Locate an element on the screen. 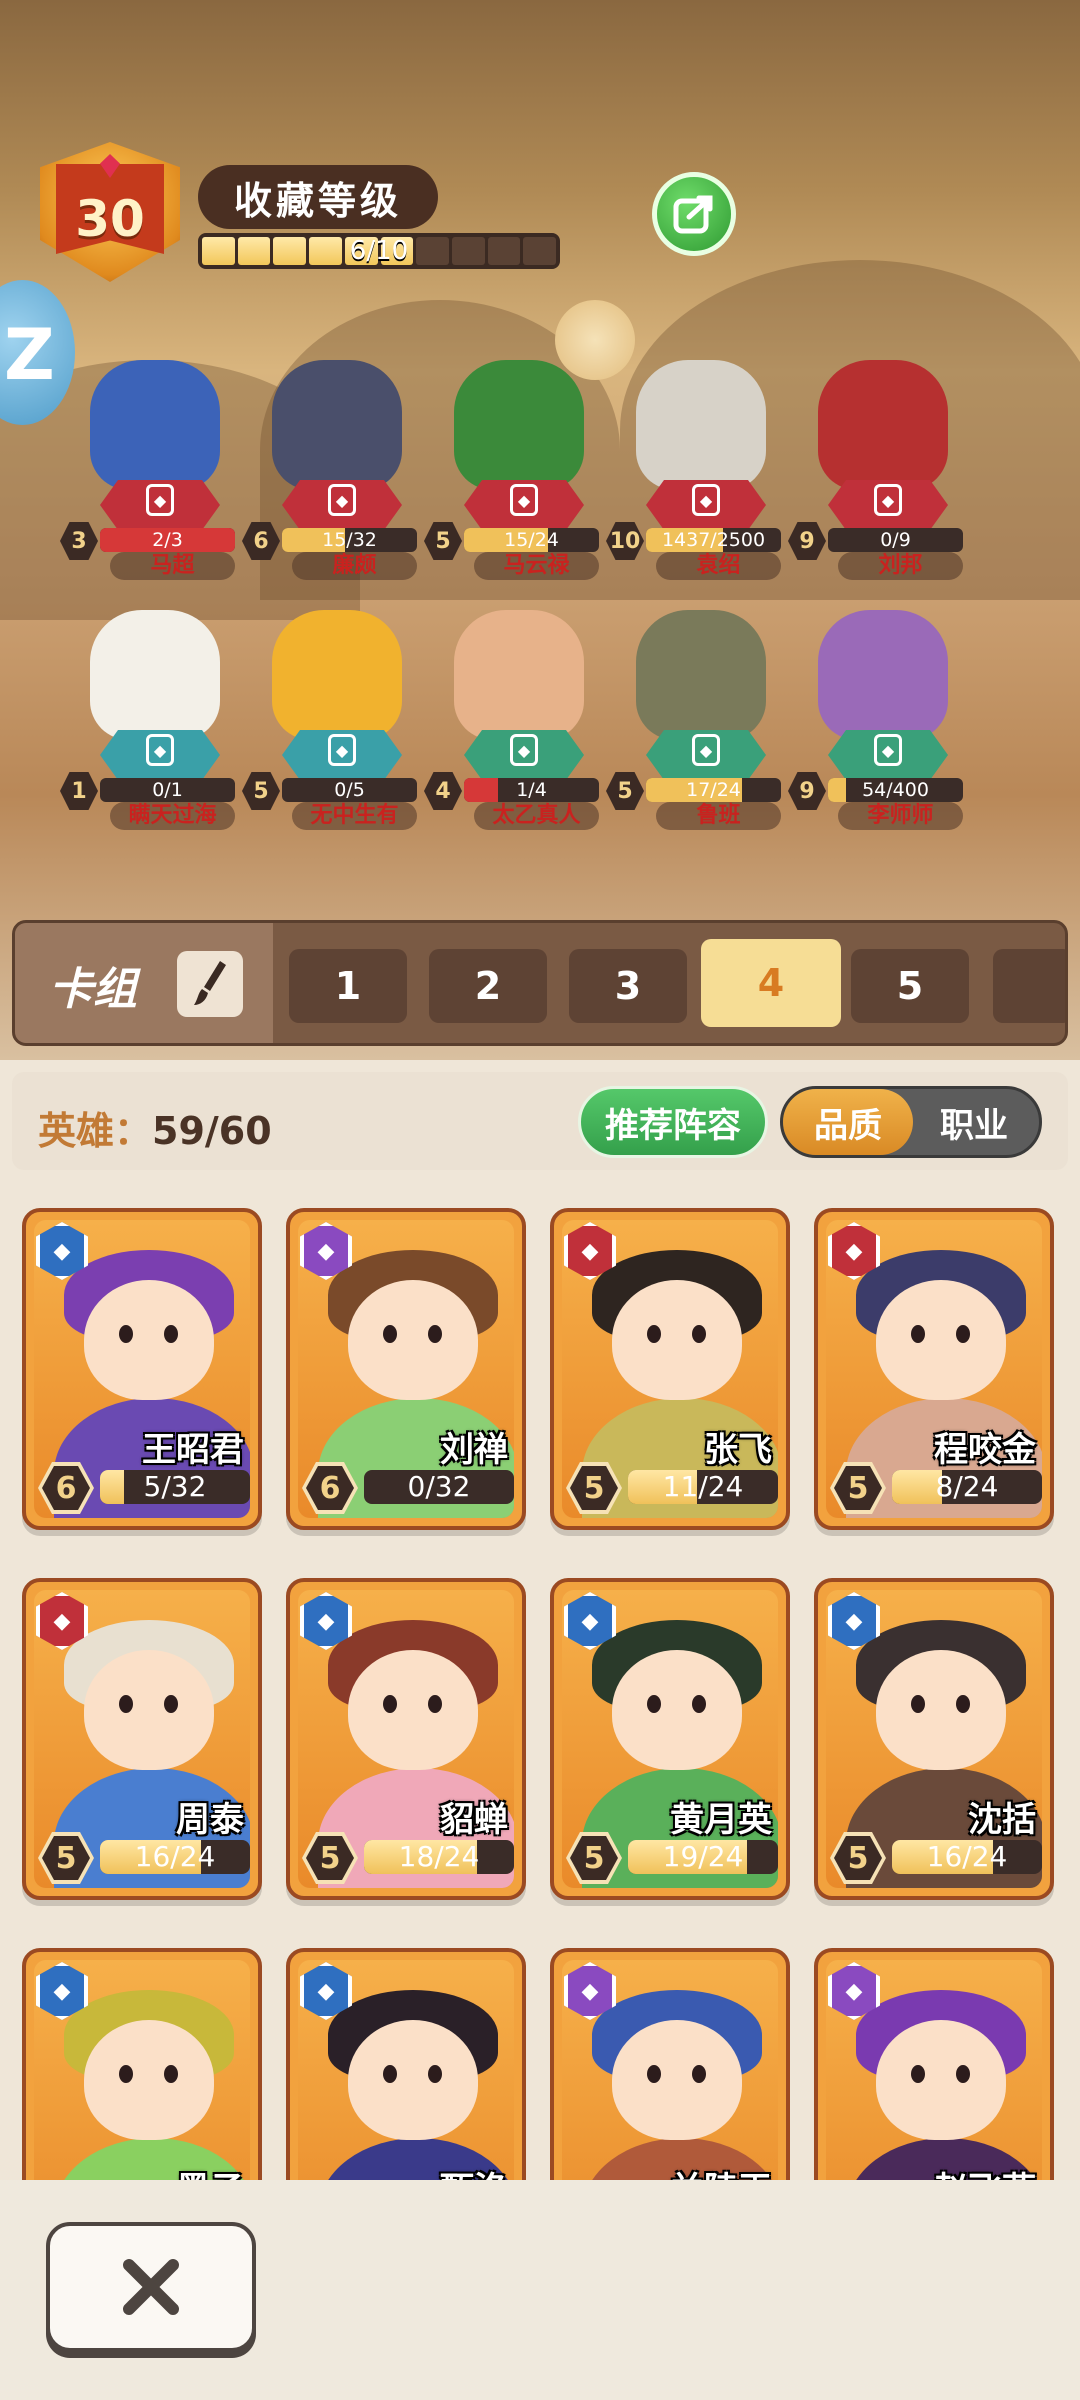 The height and width of the screenshot is (2400, 1080). showcase-hero: ◆ 0/5 5 无中生有 is located at coordinates (332, 720).